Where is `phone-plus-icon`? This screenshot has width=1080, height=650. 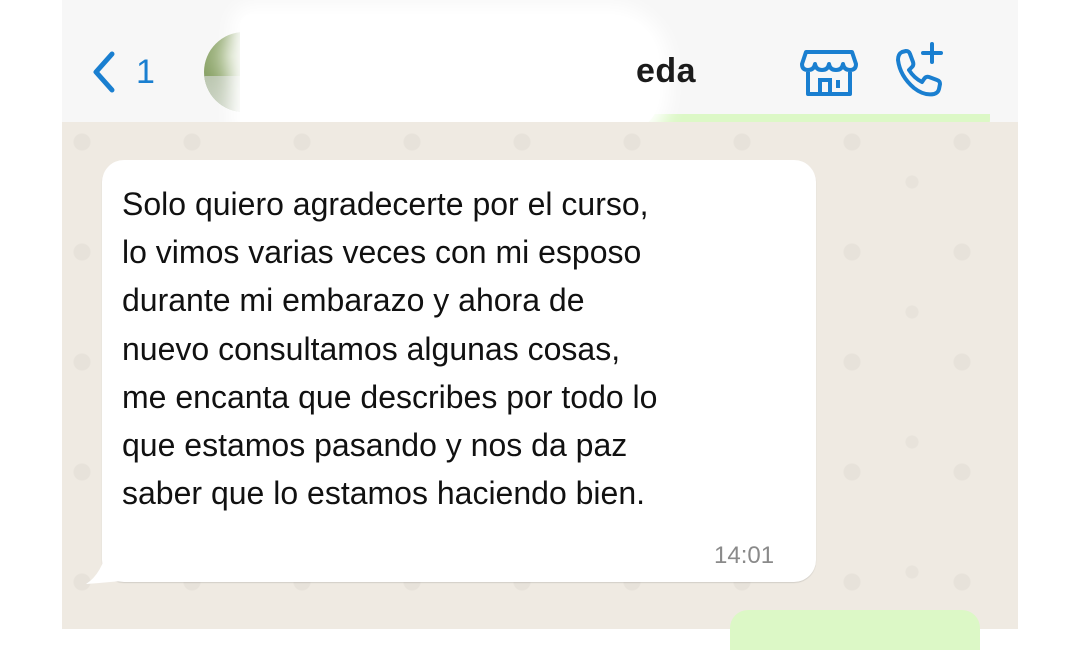
phone-plus-icon is located at coordinates (919, 69).